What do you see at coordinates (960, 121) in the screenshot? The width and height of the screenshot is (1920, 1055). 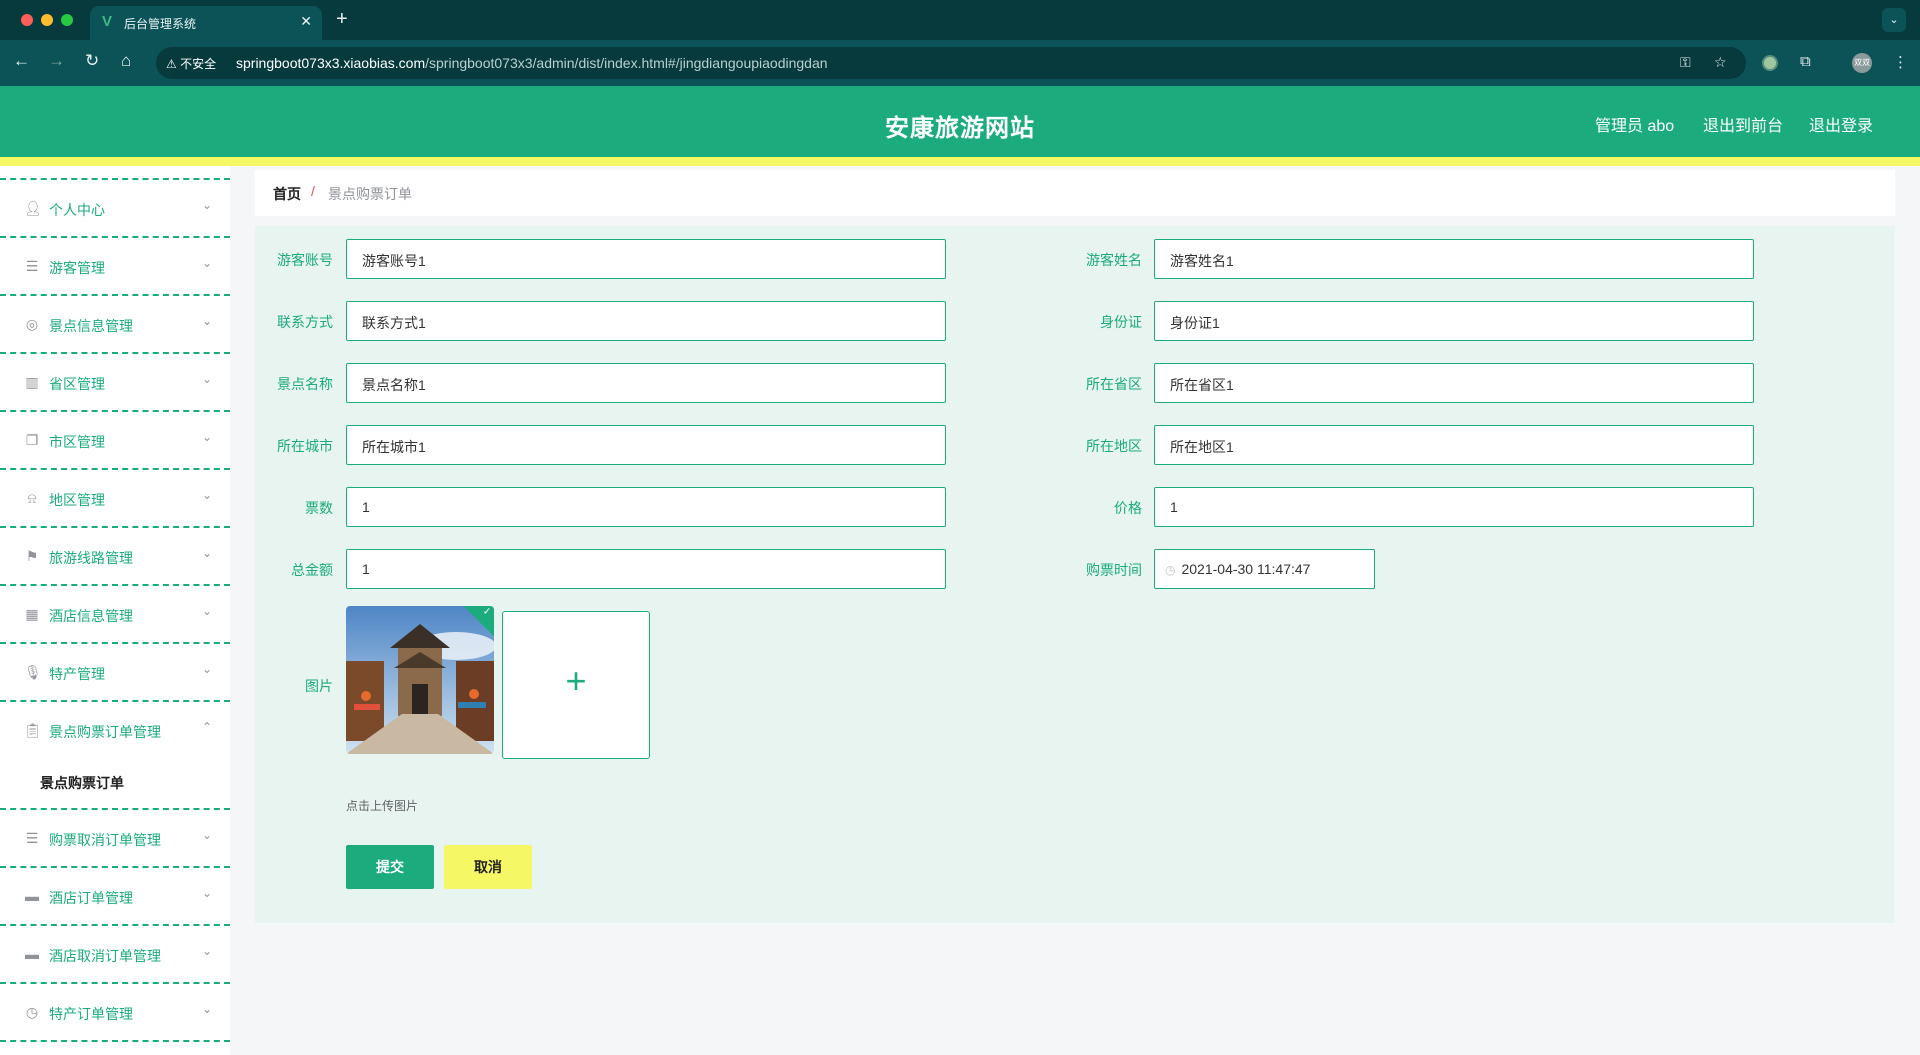 I see `app-header: 安康旅游网站 管理员 abo 退出到前台 退出登录` at bounding box center [960, 121].